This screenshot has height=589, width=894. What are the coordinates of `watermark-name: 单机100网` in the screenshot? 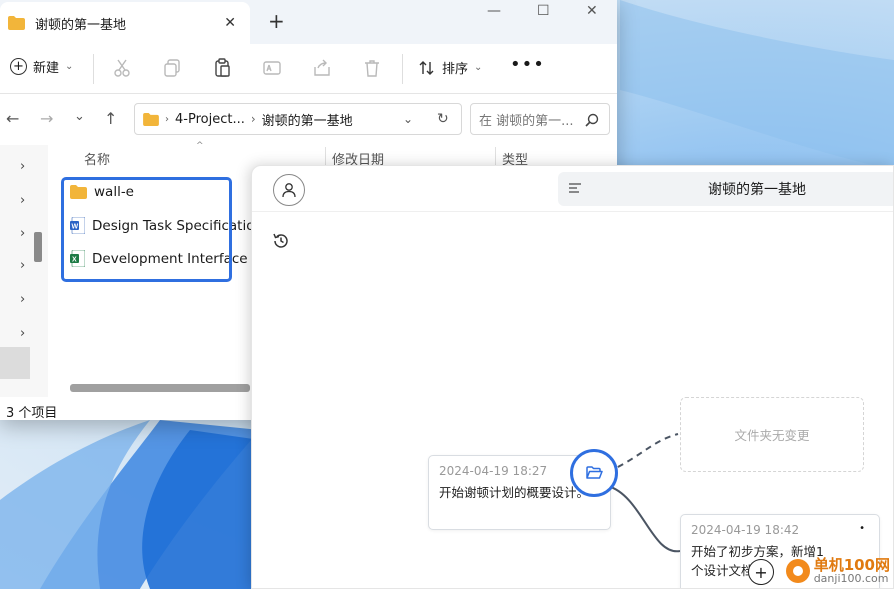 It's located at (851, 564).